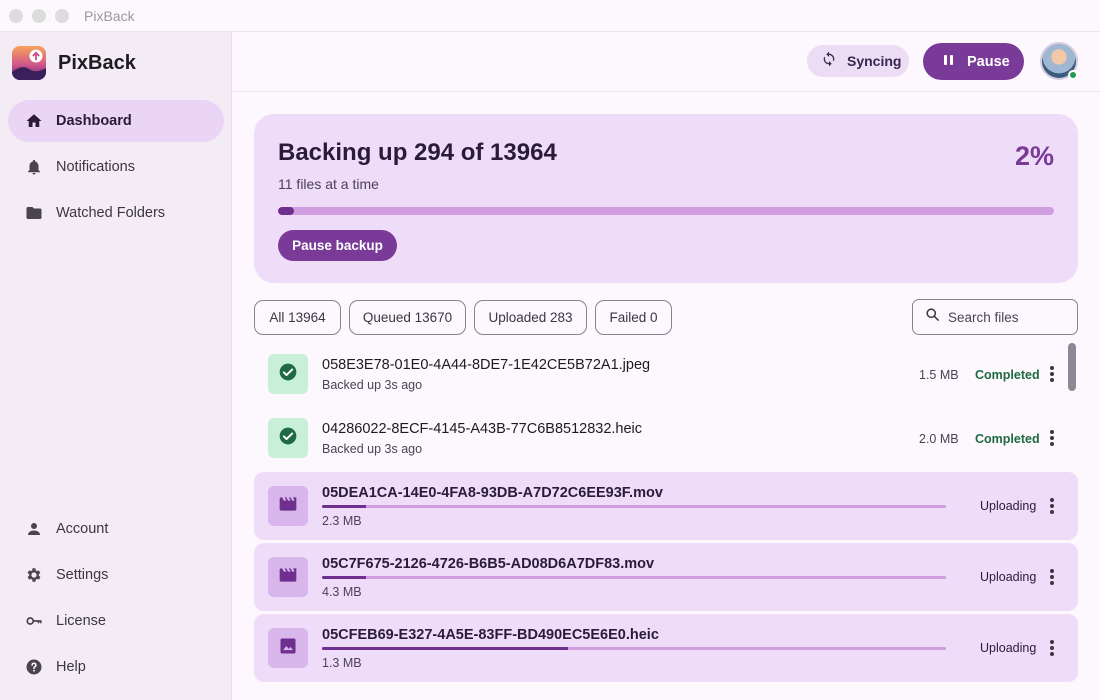 Image resolution: width=1100 pixels, height=700 pixels. Describe the element at coordinates (34, 529) in the screenshot. I see `person-icon` at that location.